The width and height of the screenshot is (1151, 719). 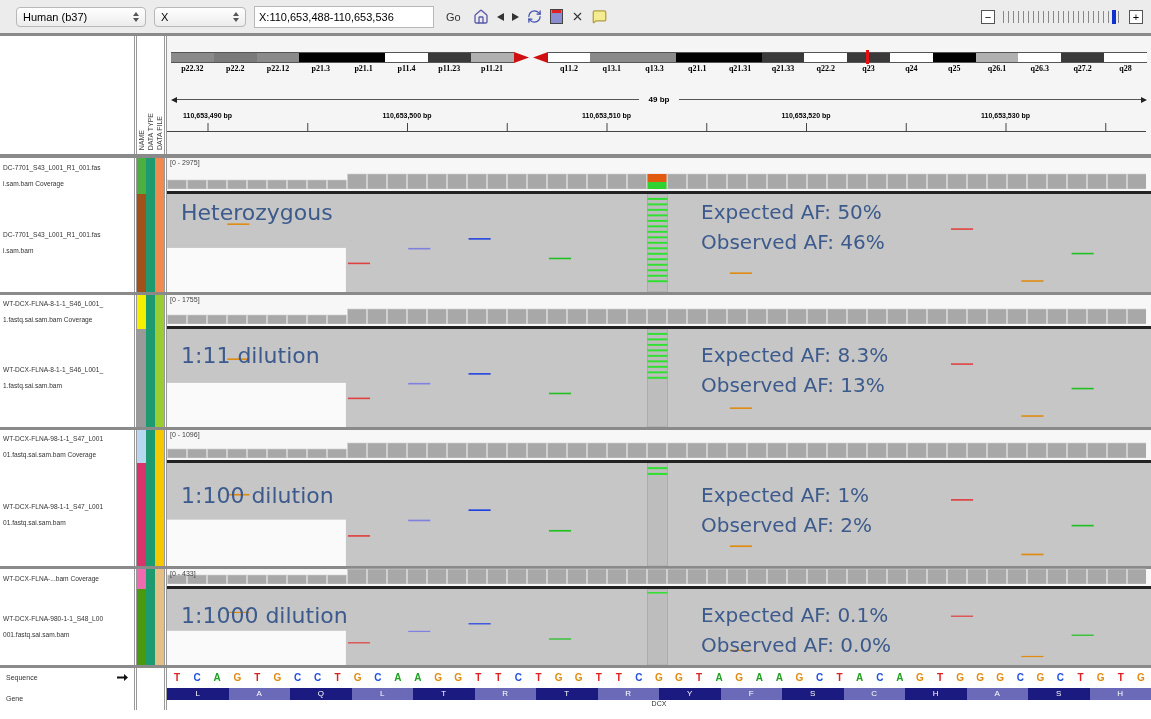 I want to click on left-arrow-icon, so click(x=174, y=99).